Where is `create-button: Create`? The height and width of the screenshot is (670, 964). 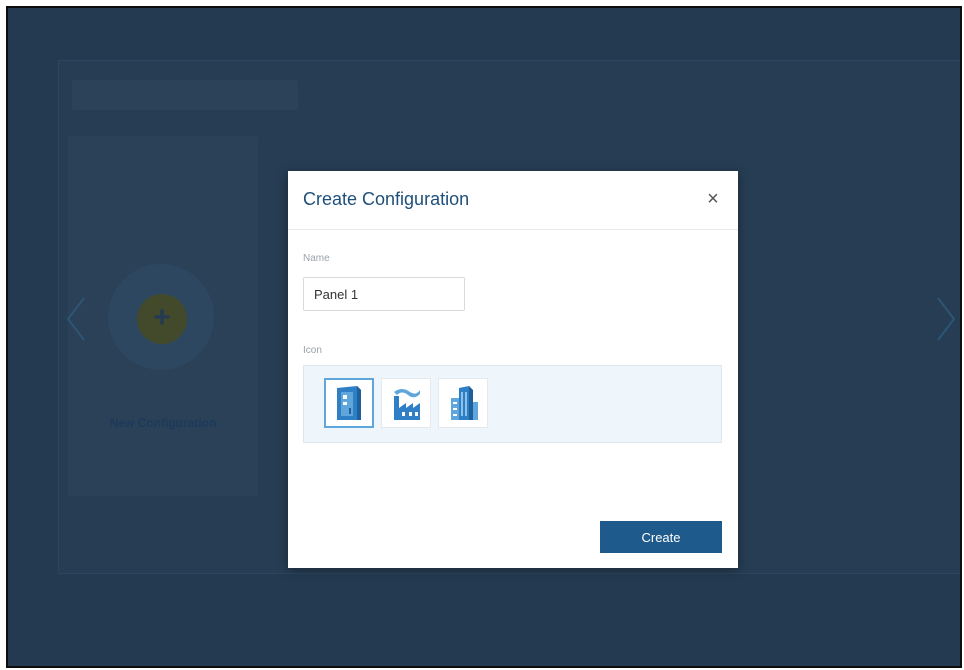
create-button: Create is located at coordinates (661, 537).